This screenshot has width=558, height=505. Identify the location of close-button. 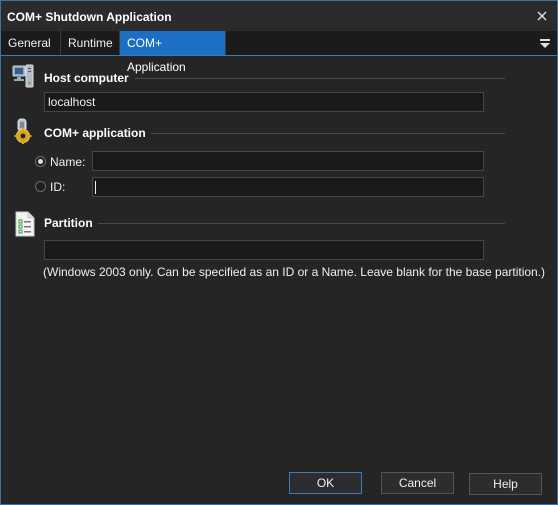
(542, 16).